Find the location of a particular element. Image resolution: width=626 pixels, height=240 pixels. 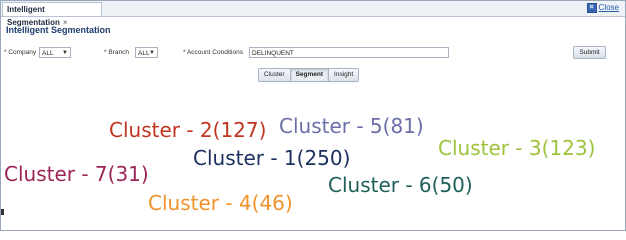

cluster-3-label: Cluster - 3(123) is located at coordinates (516, 148).